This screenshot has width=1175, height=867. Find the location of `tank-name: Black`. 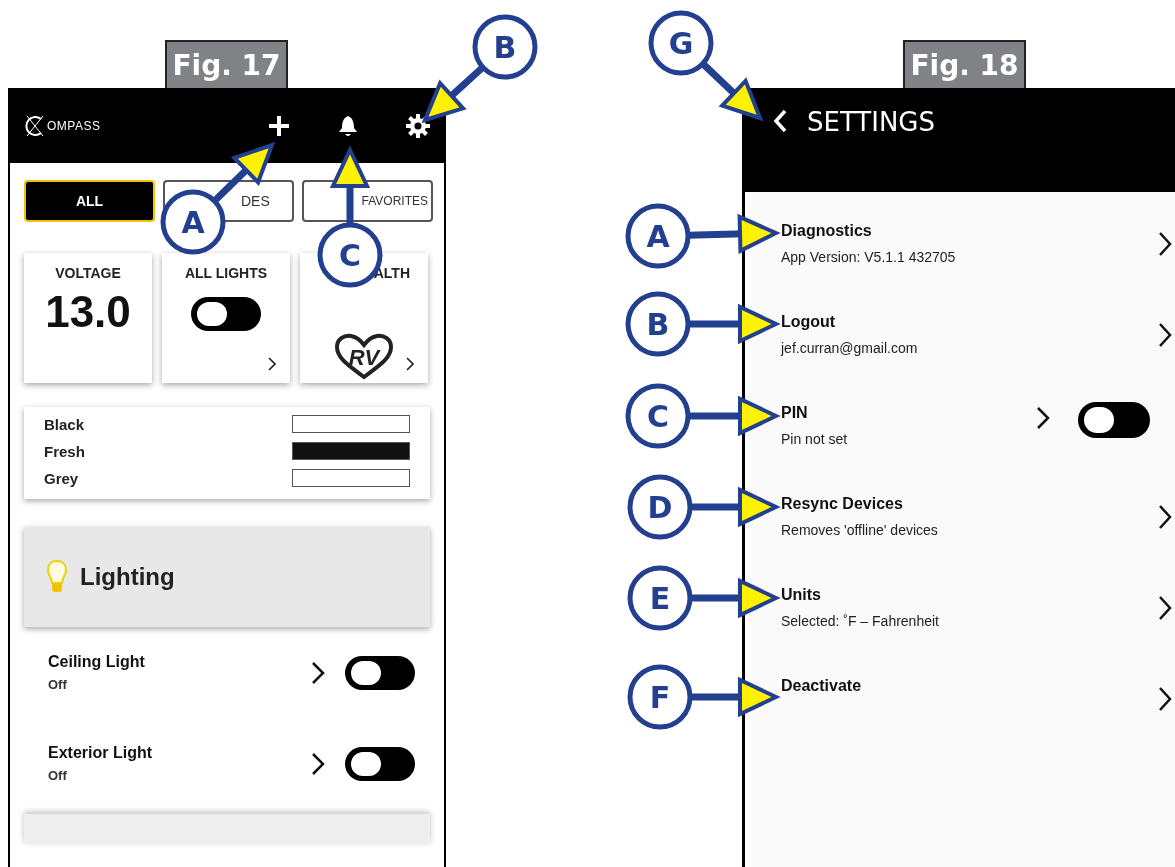

tank-name: Black is located at coordinates (64, 424).